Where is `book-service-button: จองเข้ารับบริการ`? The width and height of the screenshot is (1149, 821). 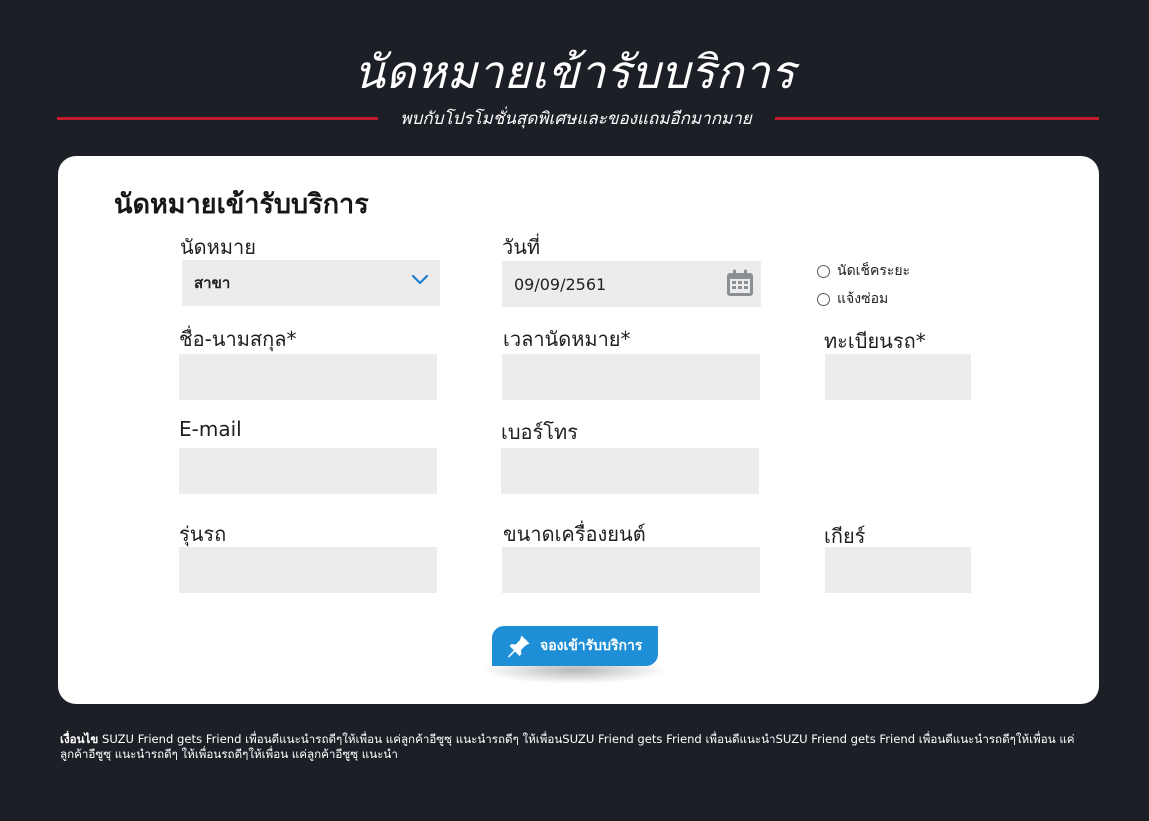
book-service-button: จองเข้ารับบริการ is located at coordinates (575, 646).